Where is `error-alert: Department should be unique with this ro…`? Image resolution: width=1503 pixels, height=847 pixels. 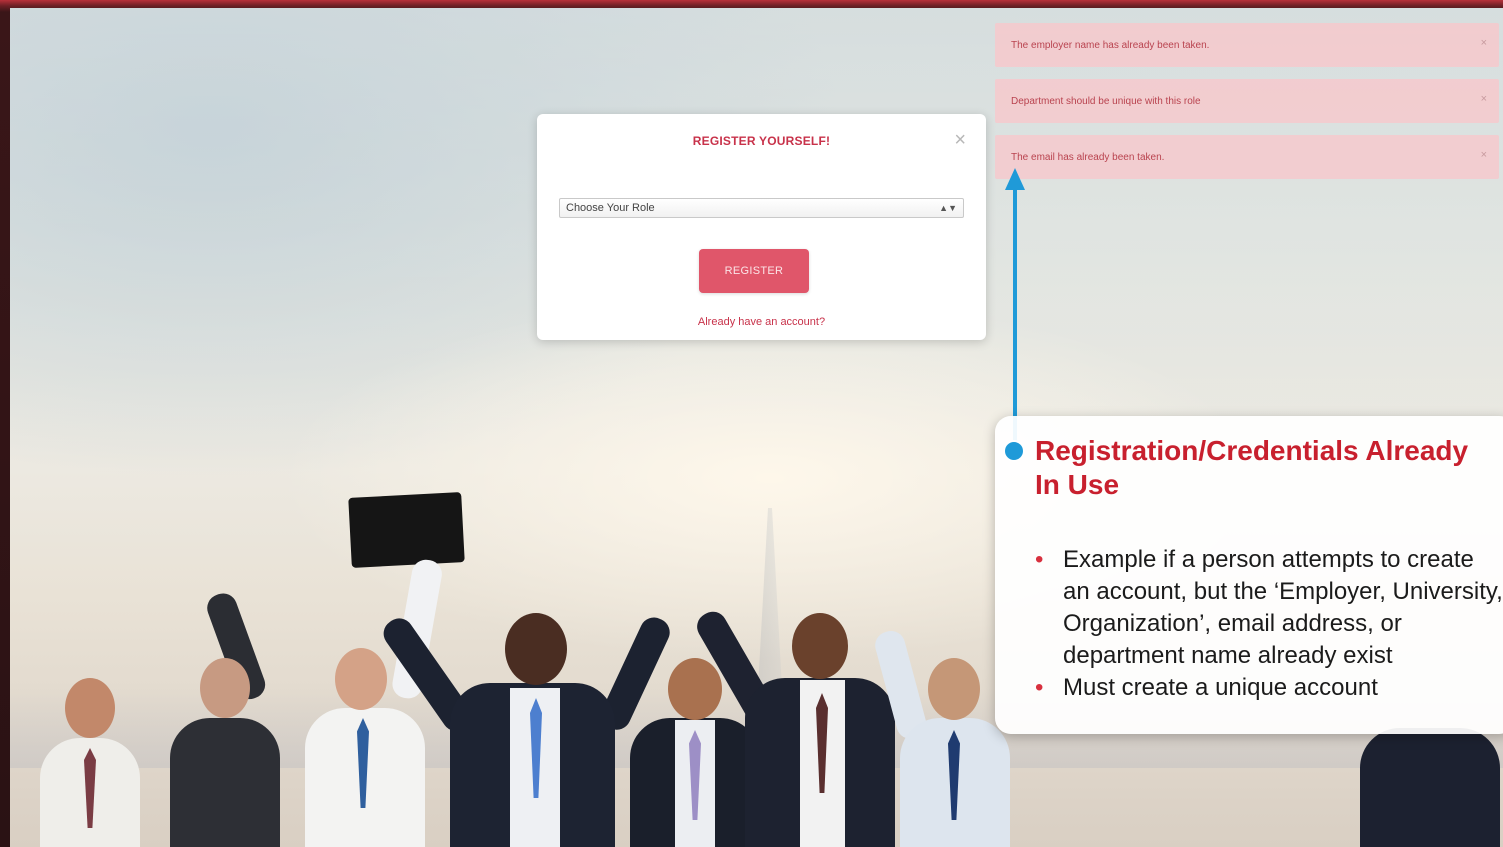
error-alert: Department should be unique with this ro… is located at coordinates (1247, 101).